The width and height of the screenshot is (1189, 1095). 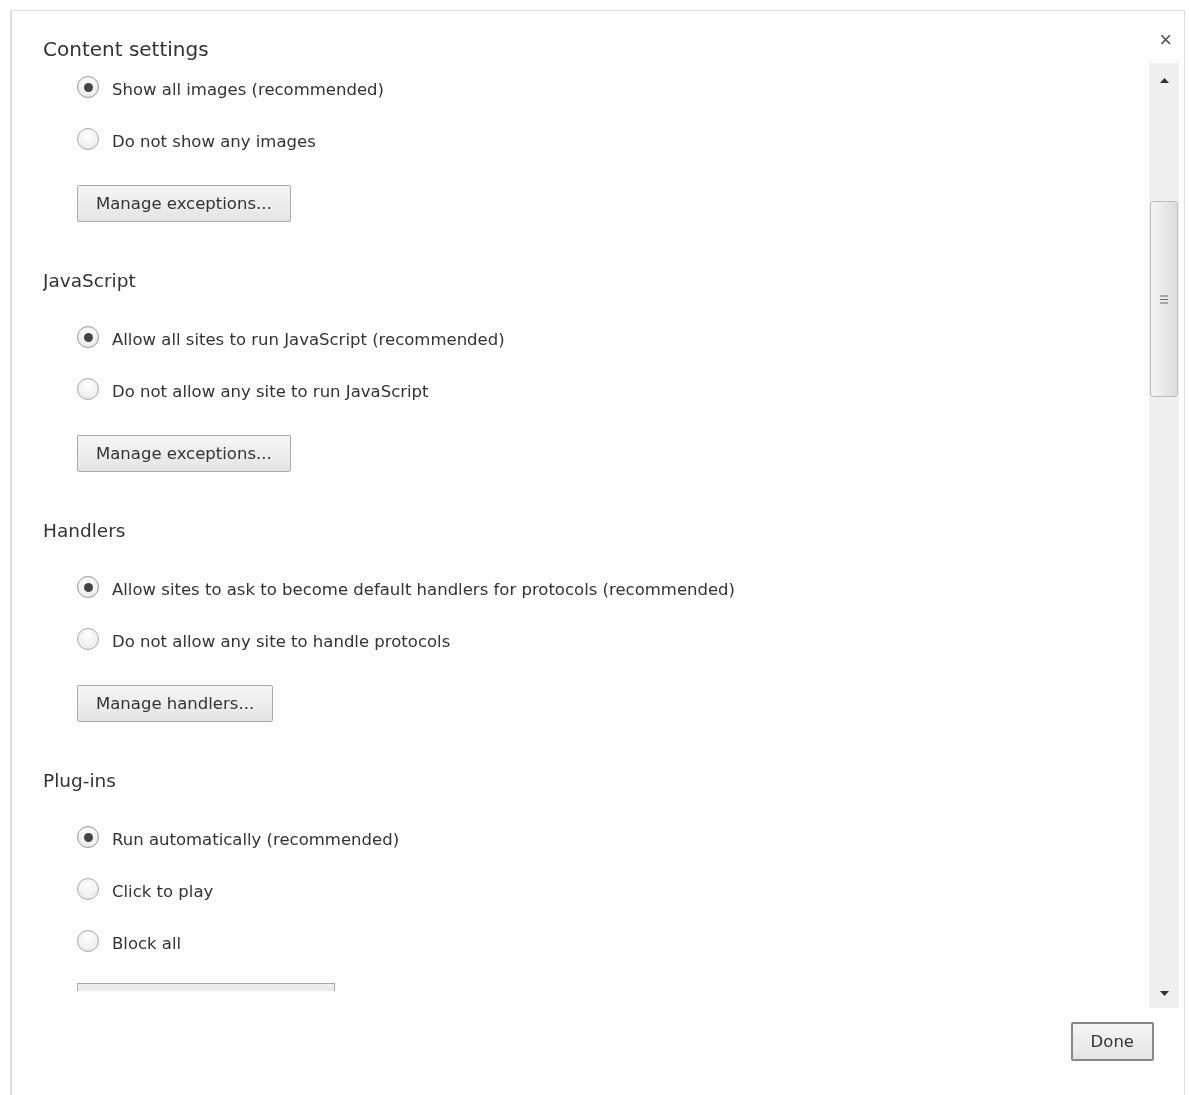 What do you see at coordinates (85, 530) in the screenshot?
I see `section-heading: Handlers` at bounding box center [85, 530].